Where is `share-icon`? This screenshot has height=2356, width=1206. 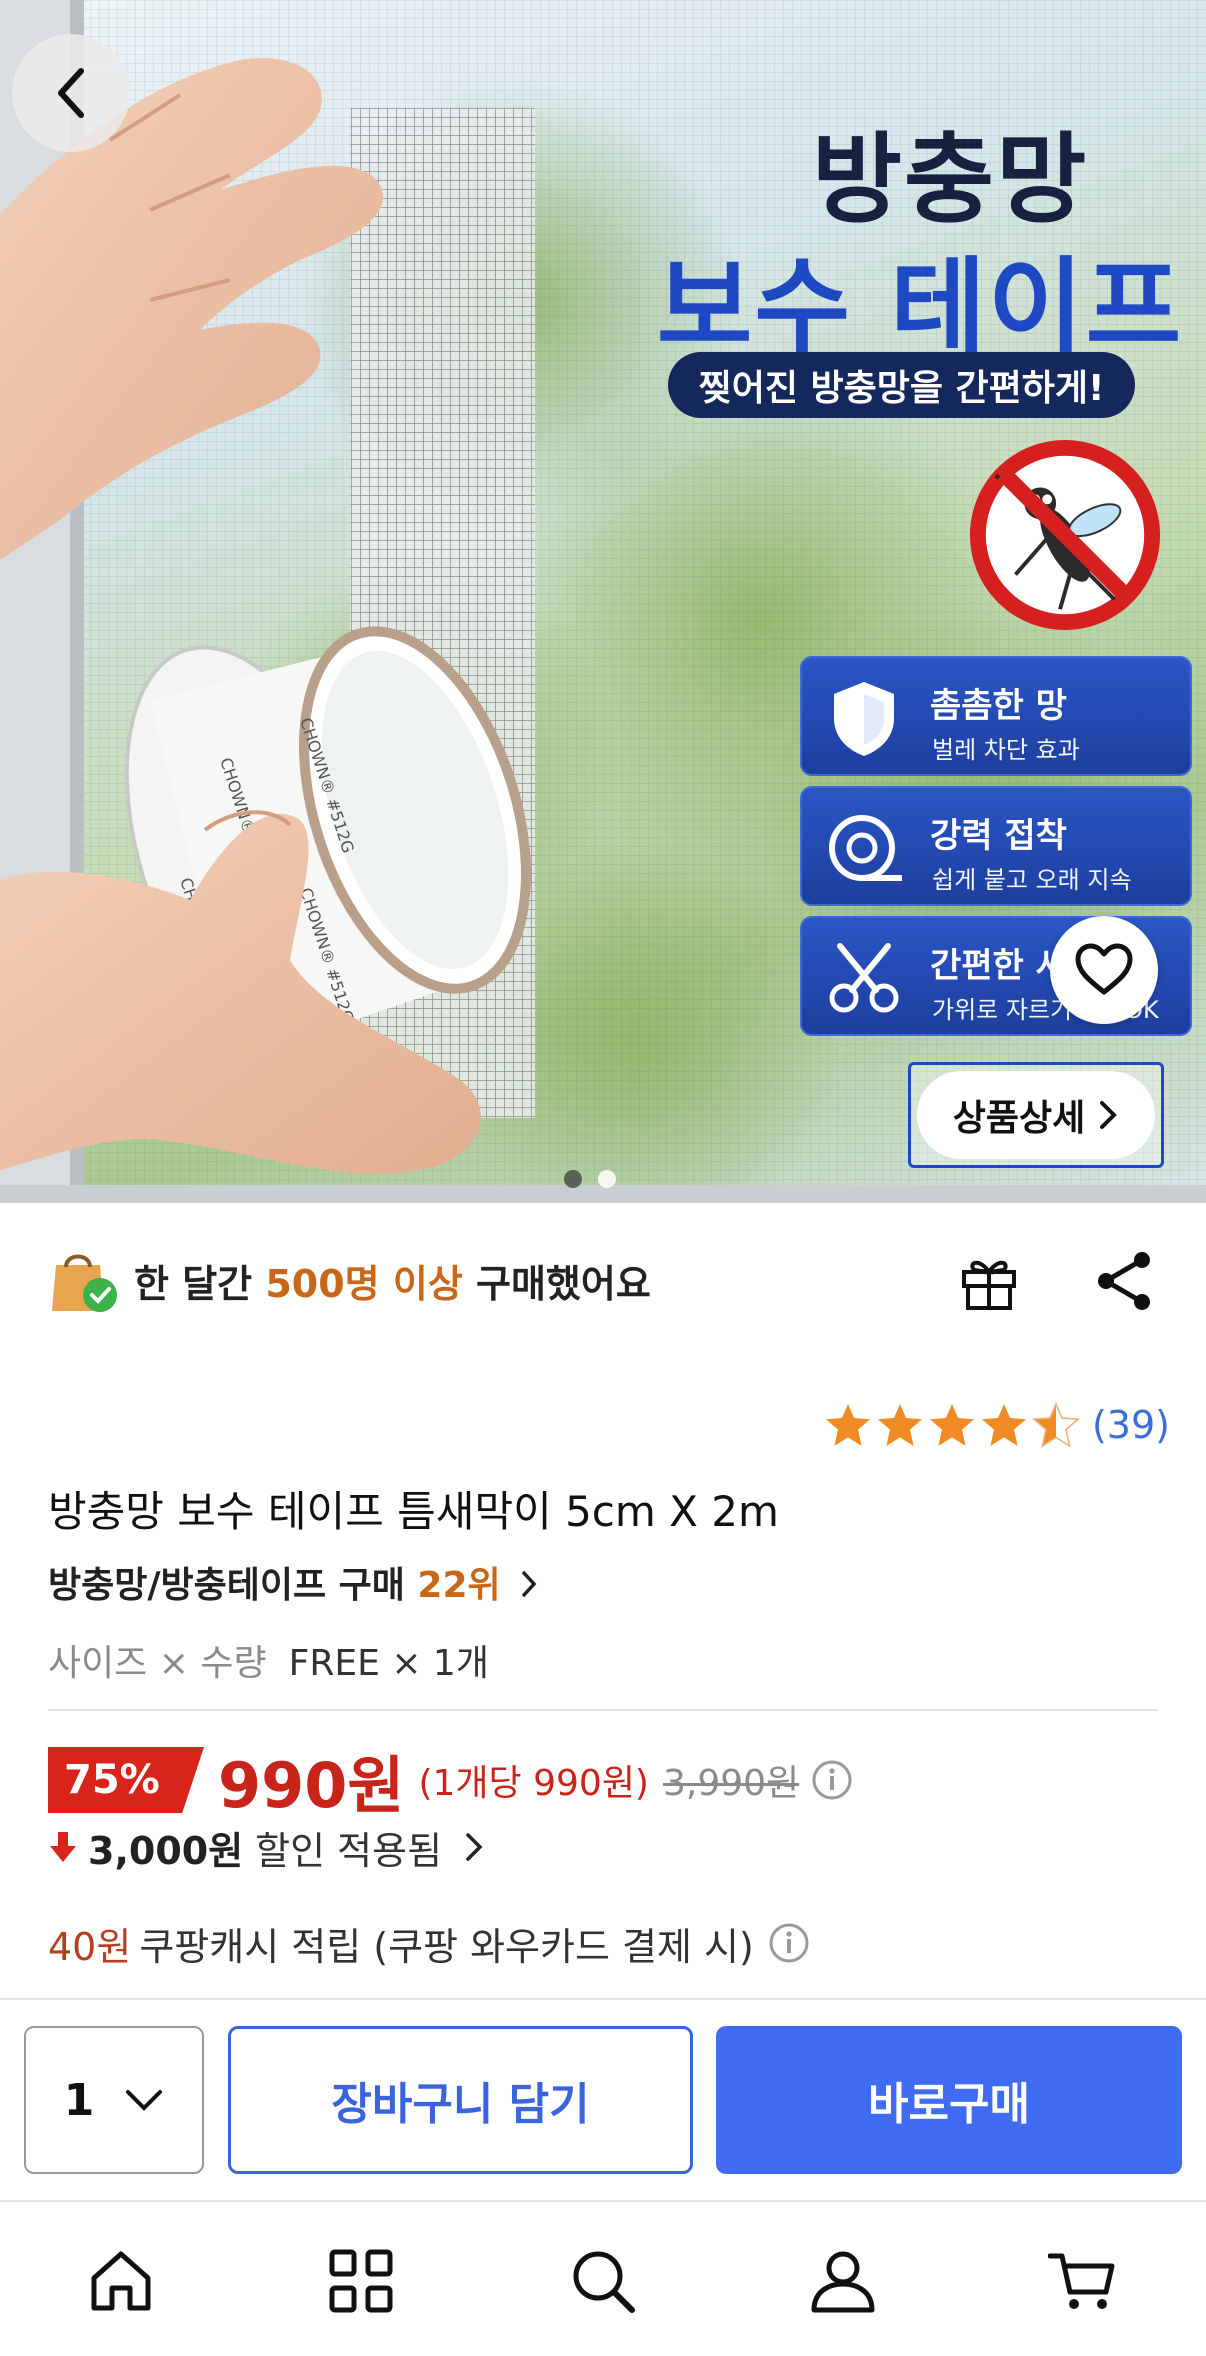
share-icon is located at coordinates (1125, 1281).